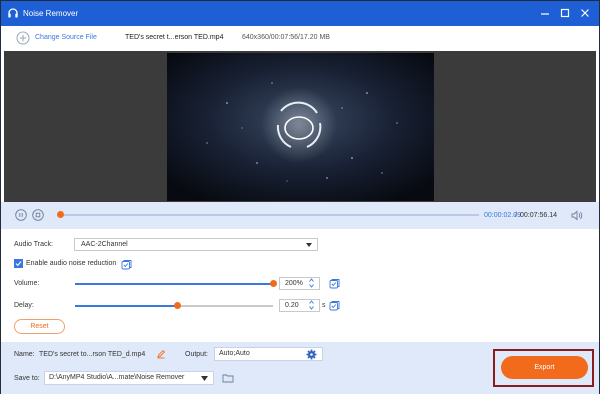 The image size is (600, 394). Describe the element at coordinates (174, 37) in the screenshot. I see `source-file-name: TED's secret t...erson TED.mp4` at that location.